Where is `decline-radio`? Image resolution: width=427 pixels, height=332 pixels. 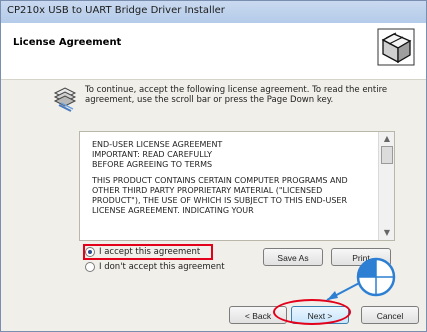 decline-radio is located at coordinates (90, 267).